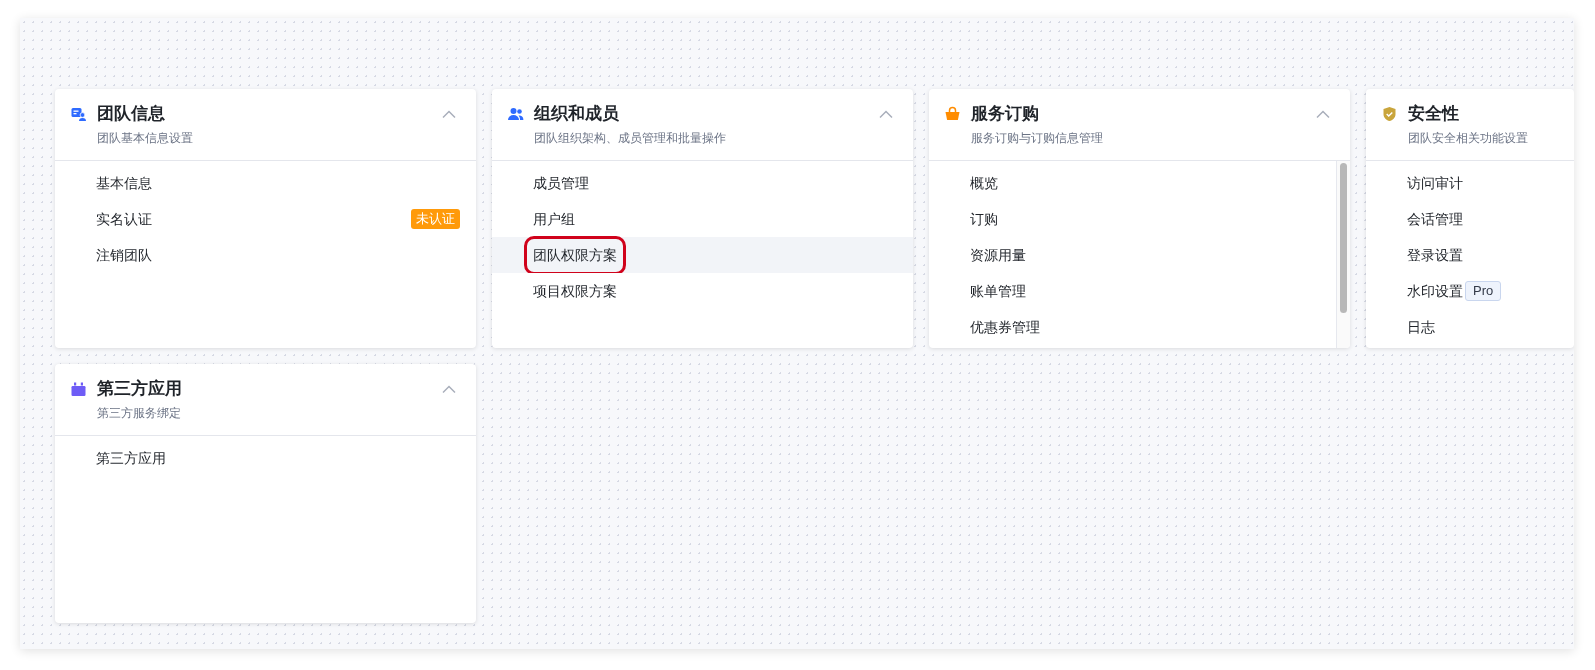 Image resolution: width=1595 pixels, height=670 pixels. Describe the element at coordinates (1434, 114) in the screenshot. I see `card-title: 安全性` at that location.